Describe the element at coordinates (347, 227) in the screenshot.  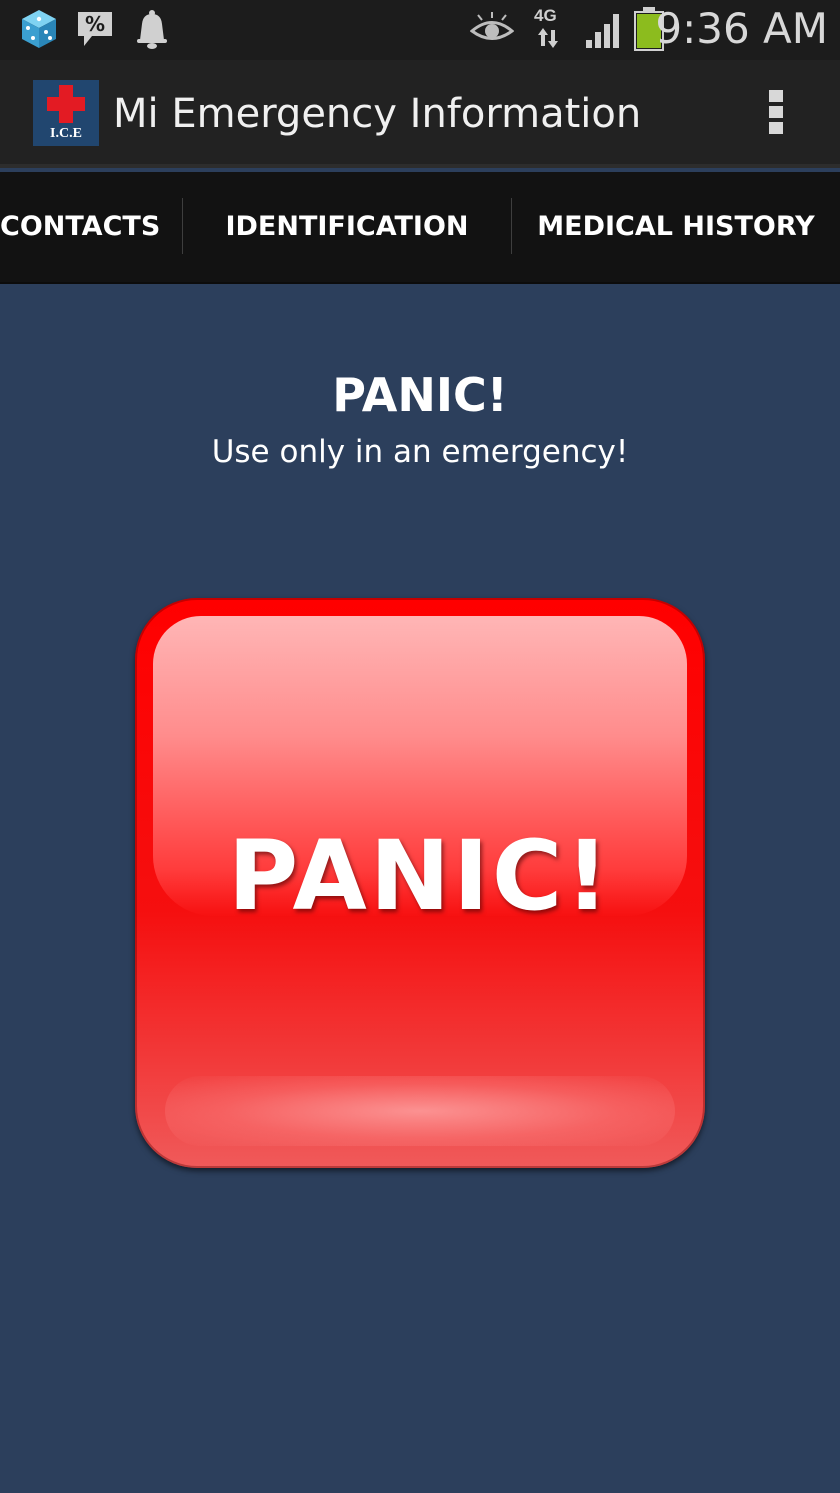
I see `tab-identification: IDENTIFICATION` at that location.